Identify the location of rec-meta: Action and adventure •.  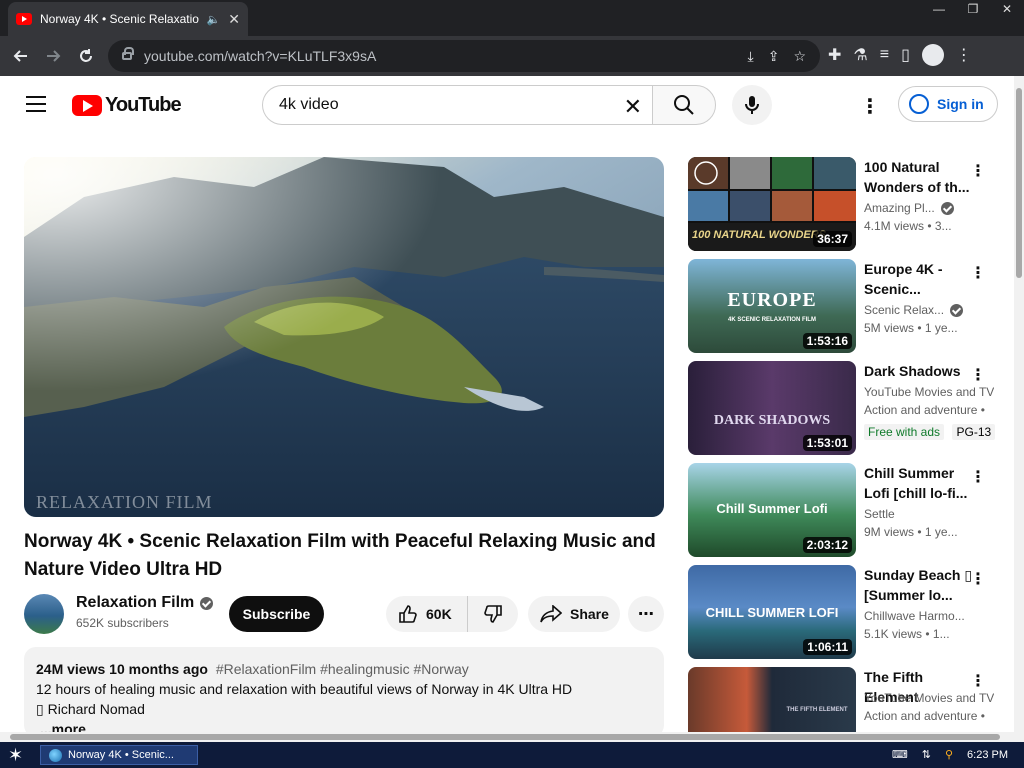
(924, 716).